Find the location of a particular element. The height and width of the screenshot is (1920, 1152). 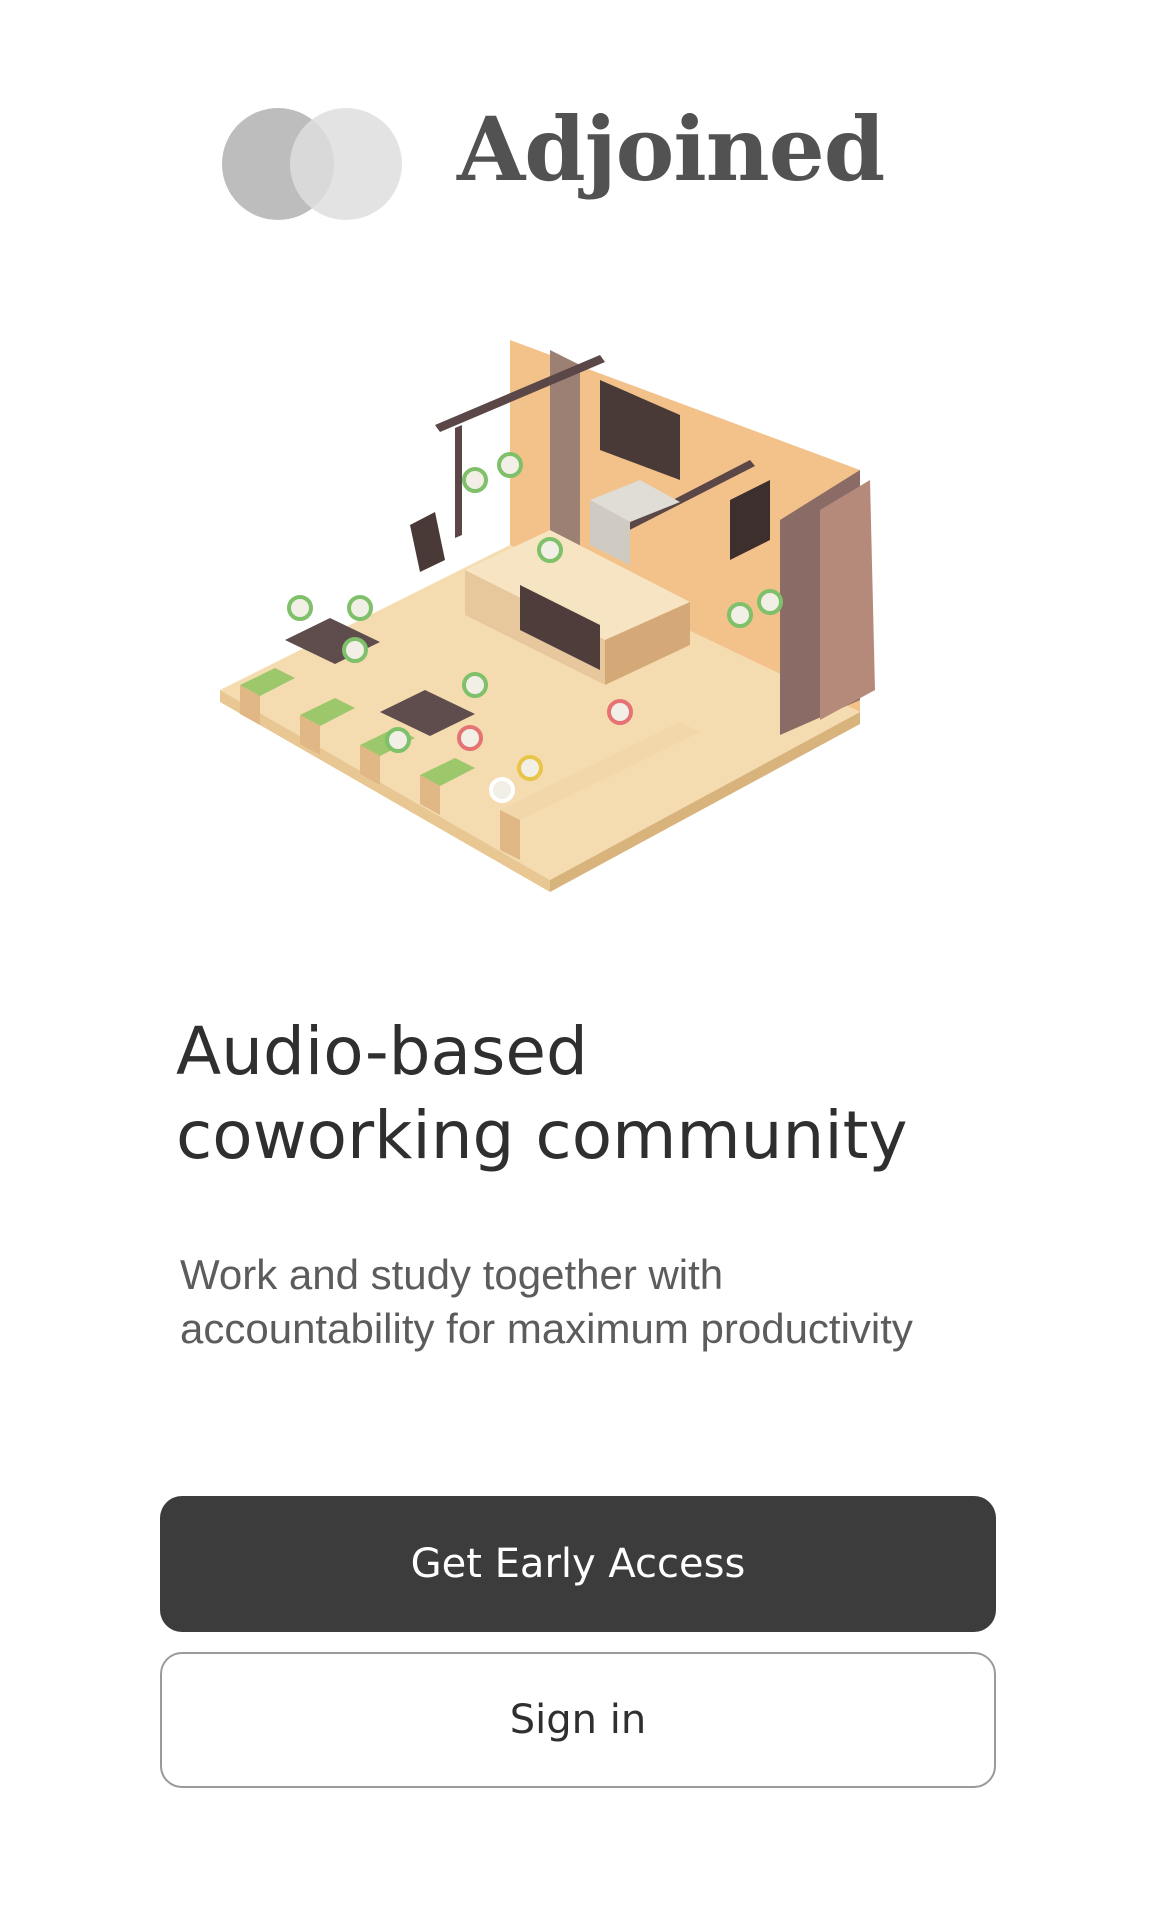

subtitle-line-1: Work and study together with is located at coordinates (452, 1274).